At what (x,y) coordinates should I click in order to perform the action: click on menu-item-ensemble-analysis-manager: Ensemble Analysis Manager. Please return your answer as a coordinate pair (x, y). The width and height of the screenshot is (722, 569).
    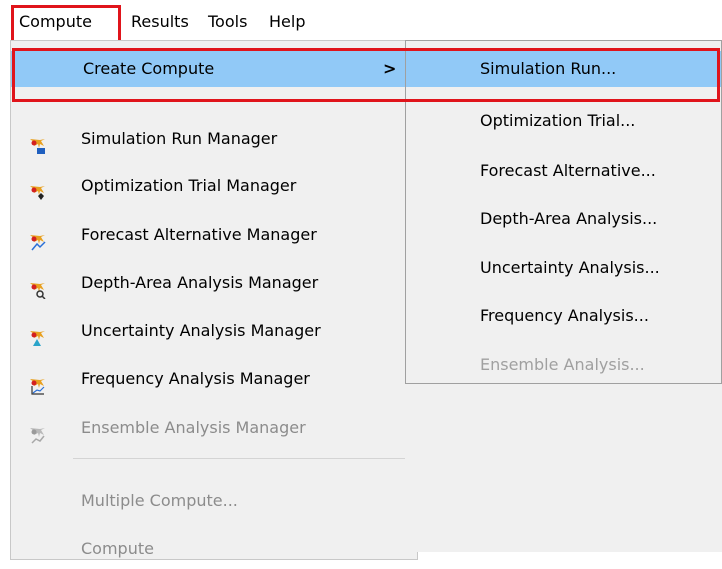
    Looking at the image, I should click on (214, 428).